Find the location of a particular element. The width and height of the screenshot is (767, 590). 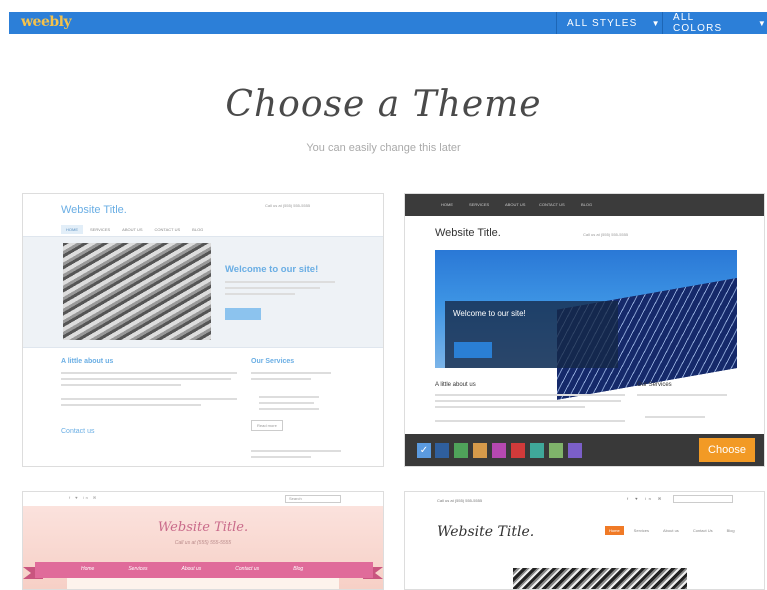

search-field is located at coordinates (703, 499).